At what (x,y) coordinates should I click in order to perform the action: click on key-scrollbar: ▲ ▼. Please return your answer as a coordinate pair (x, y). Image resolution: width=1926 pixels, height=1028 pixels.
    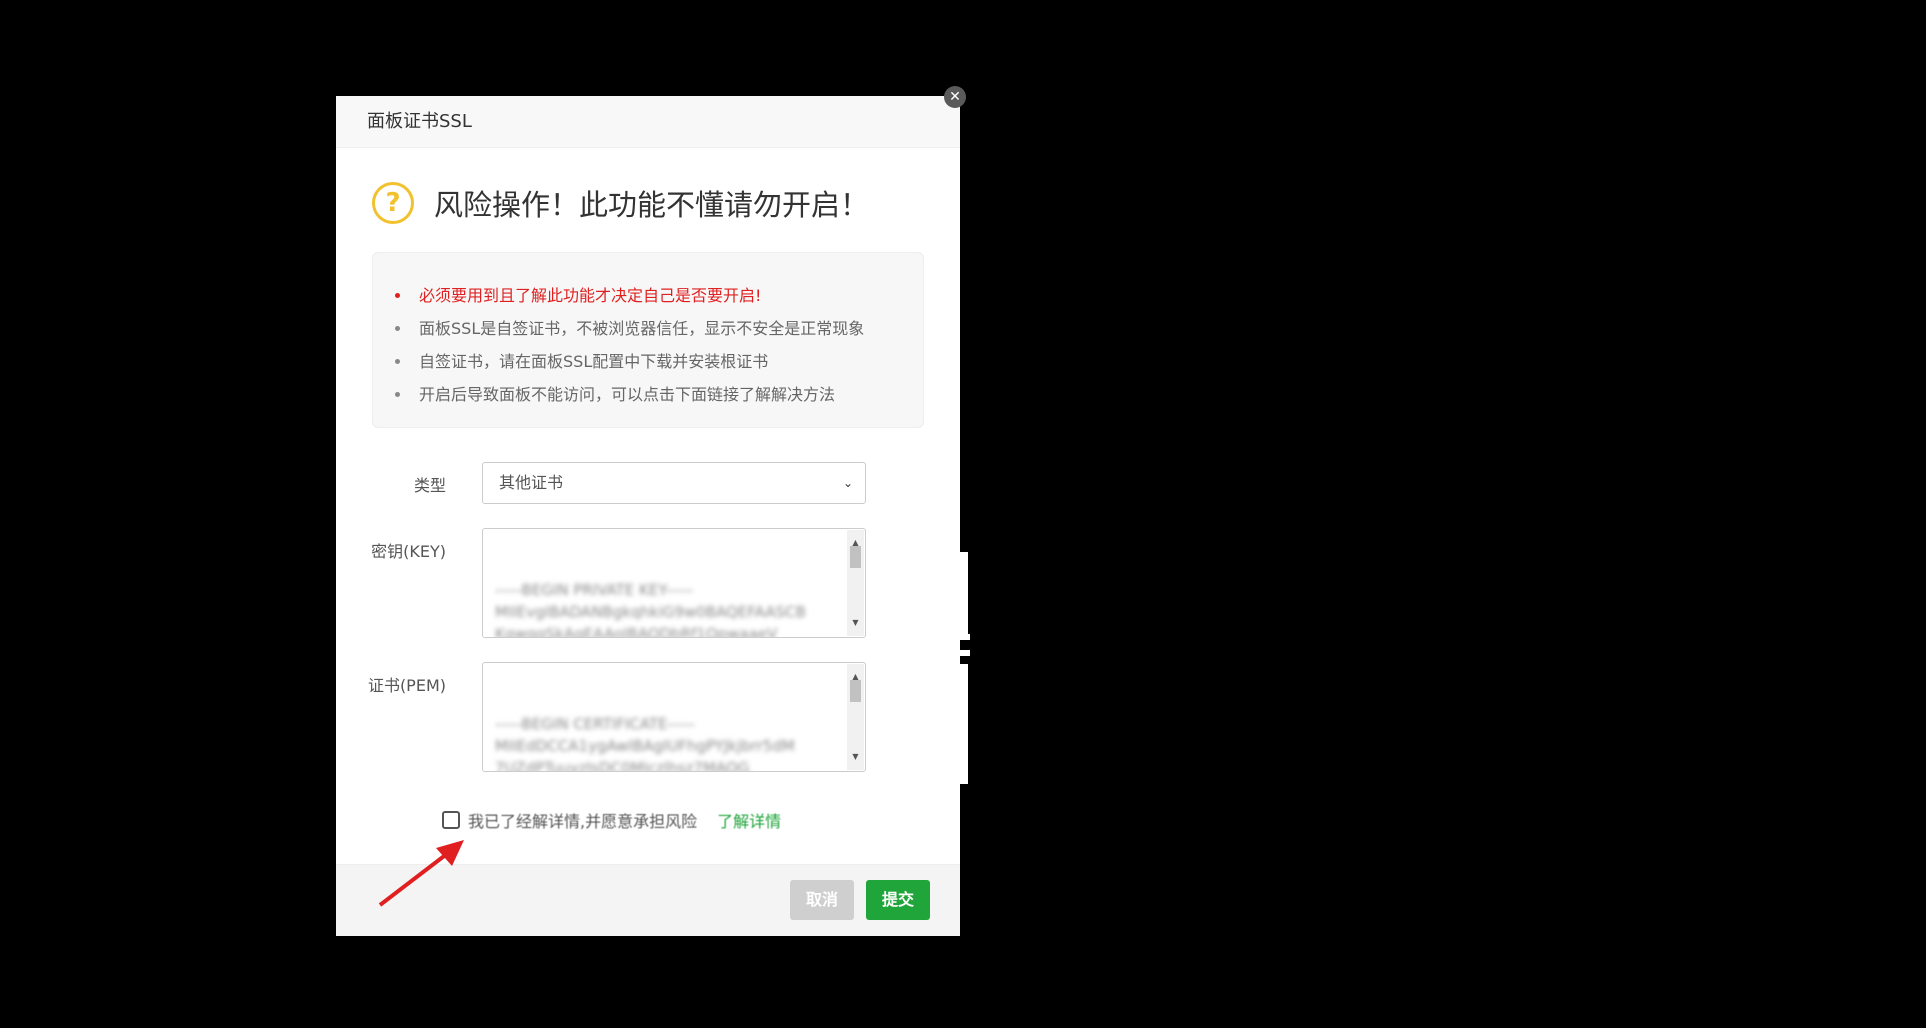
    Looking at the image, I should click on (855, 583).